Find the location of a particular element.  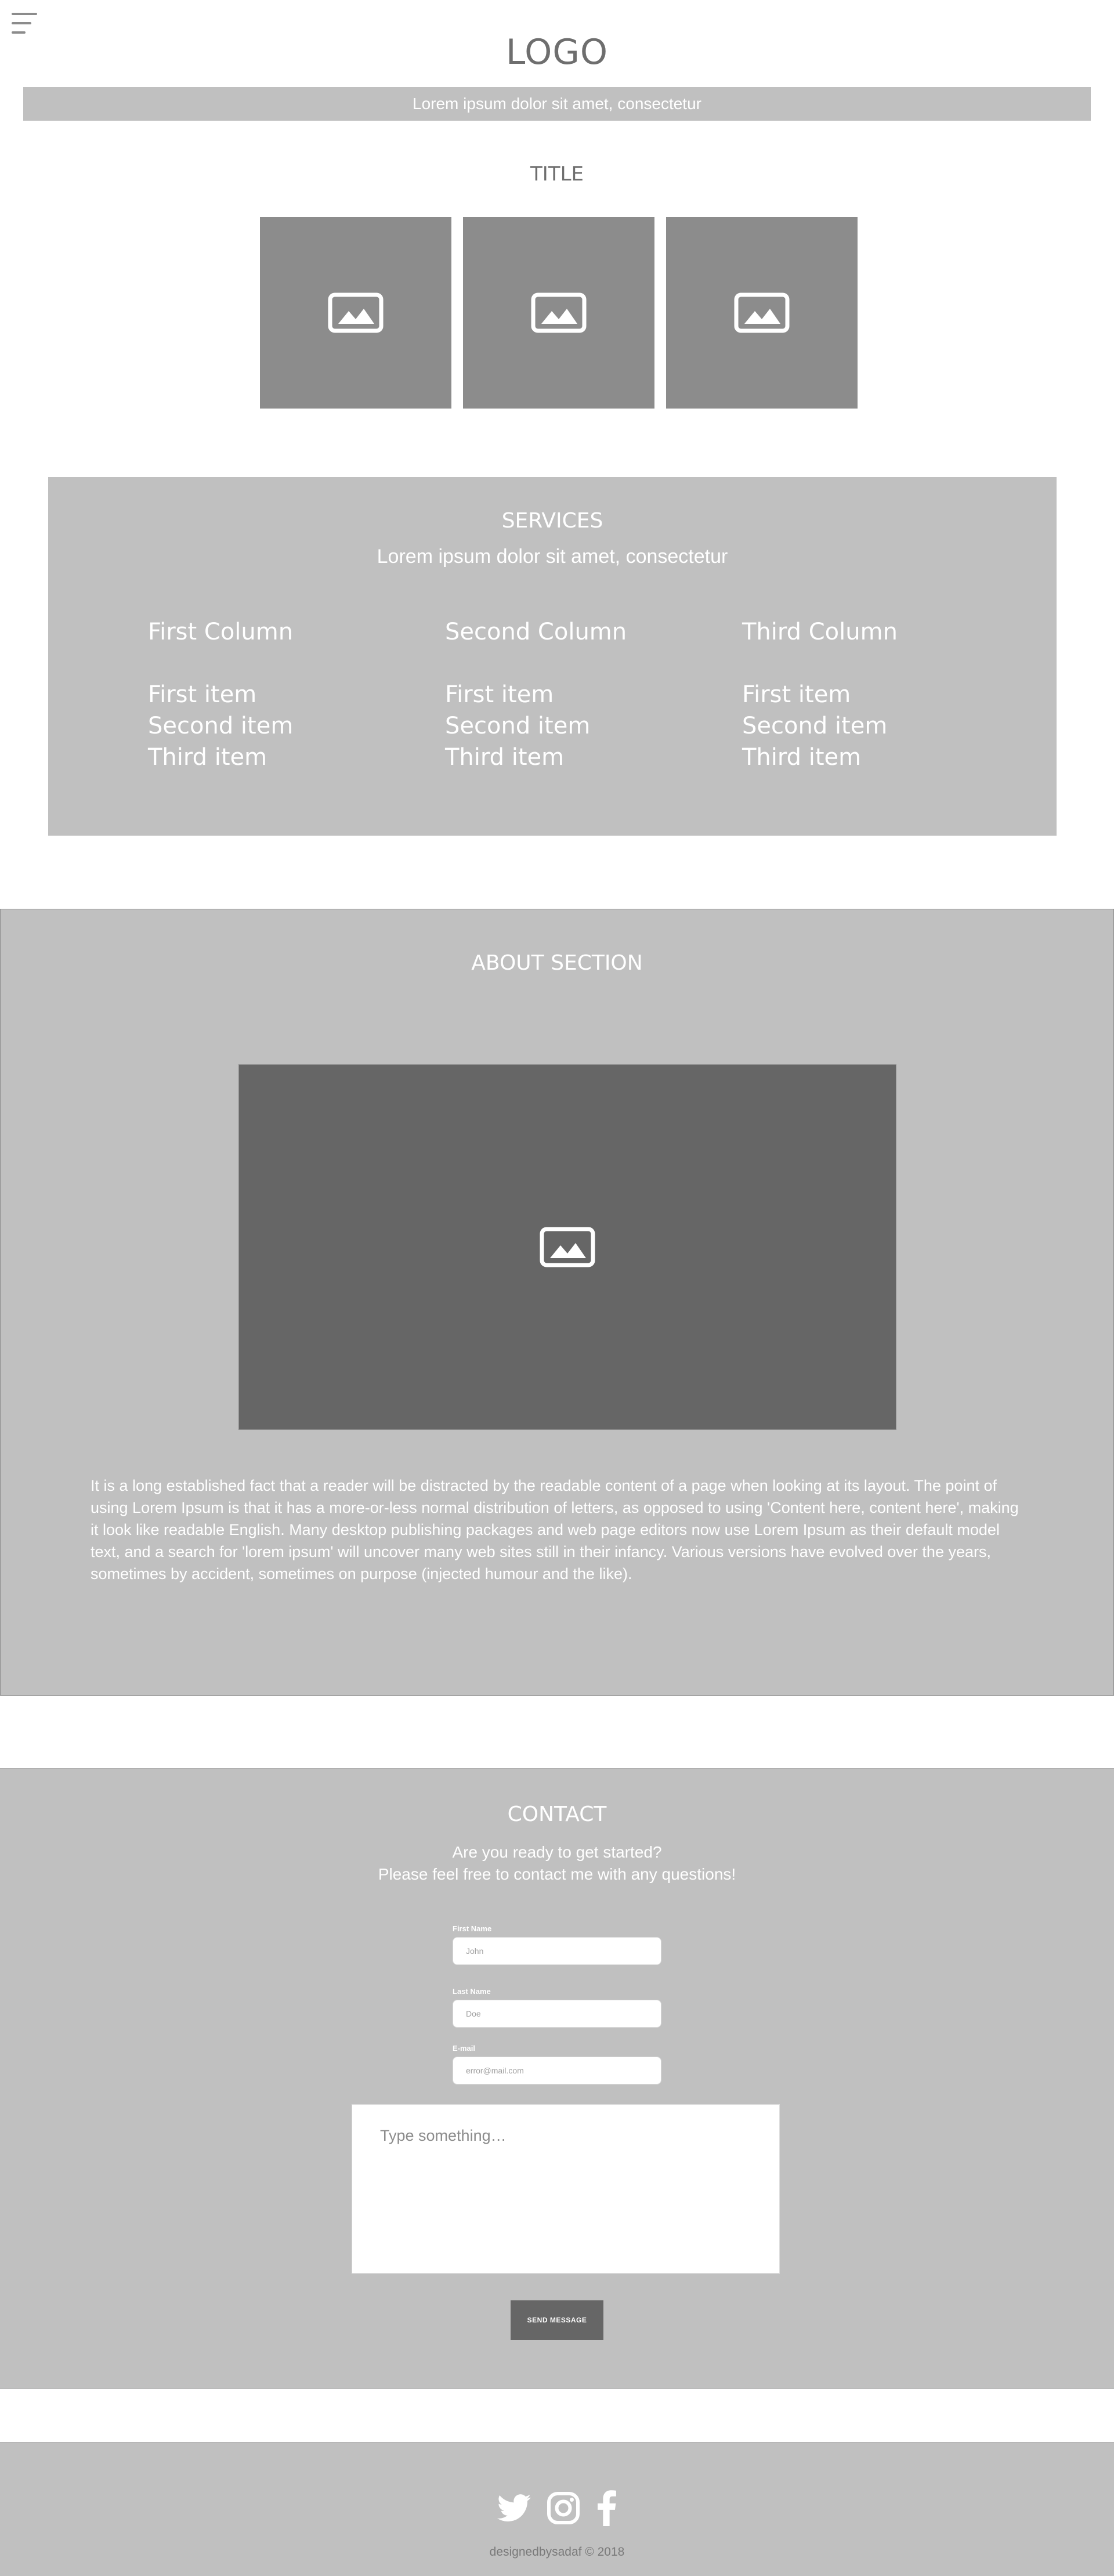

send-message-button: SEND MESSAGE is located at coordinates (557, 2320).